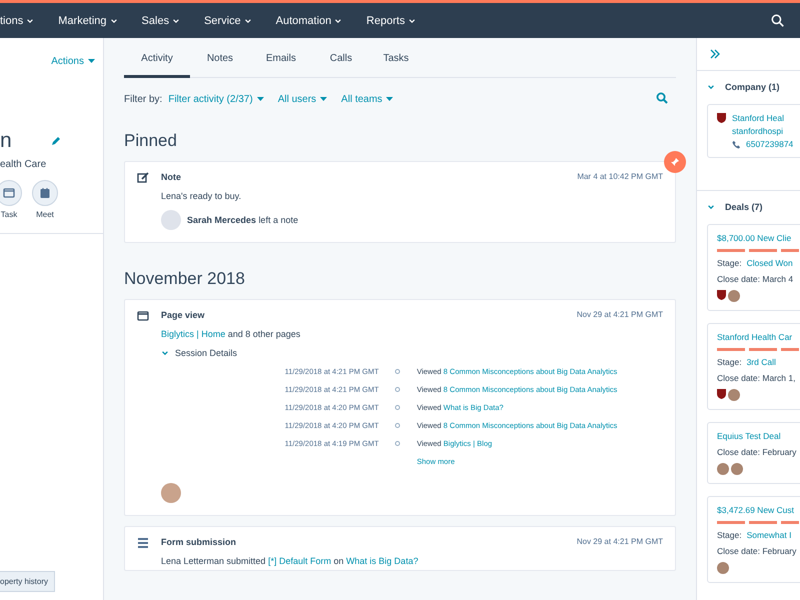 The image size is (800, 600). I want to click on form-summary: Lena Letterman submitted [*] Default Form on What is Big Data?, so click(290, 561).